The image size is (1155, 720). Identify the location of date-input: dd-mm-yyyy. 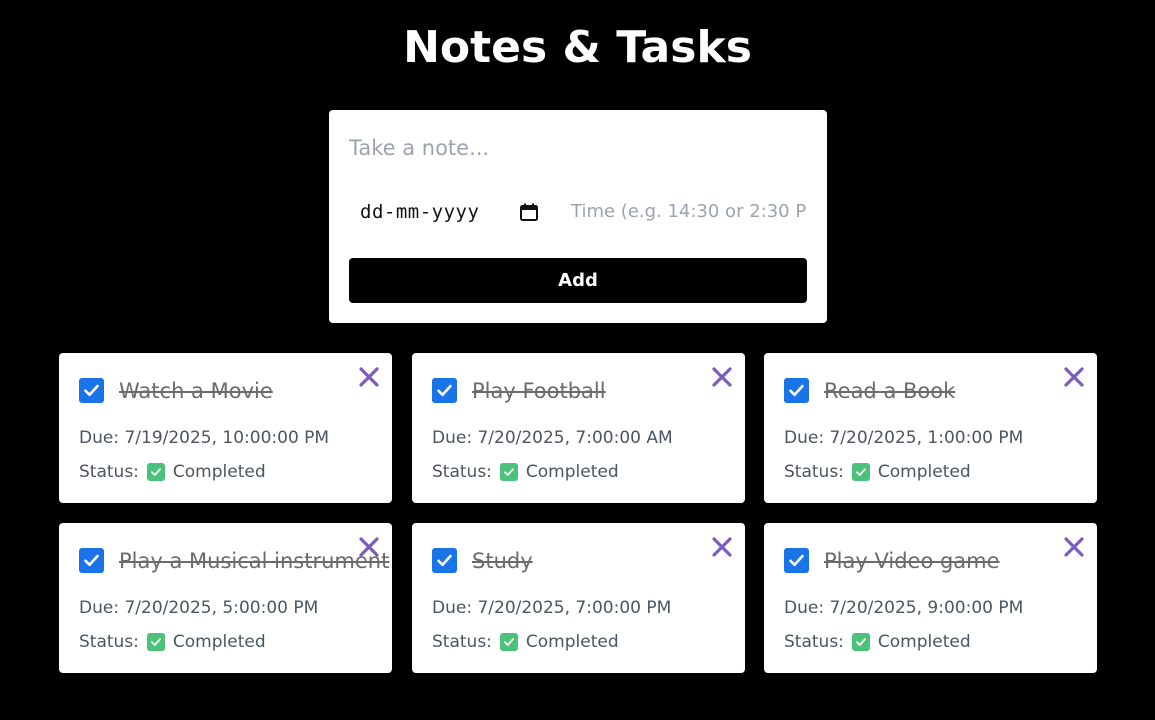
(444, 212).